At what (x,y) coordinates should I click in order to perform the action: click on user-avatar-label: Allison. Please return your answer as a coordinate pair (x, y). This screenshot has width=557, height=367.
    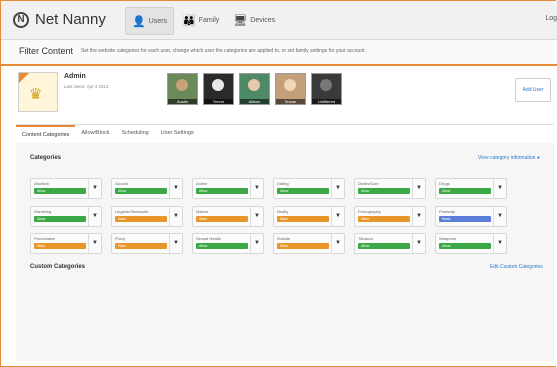
    Looking at the image, I should click on (254, 101).